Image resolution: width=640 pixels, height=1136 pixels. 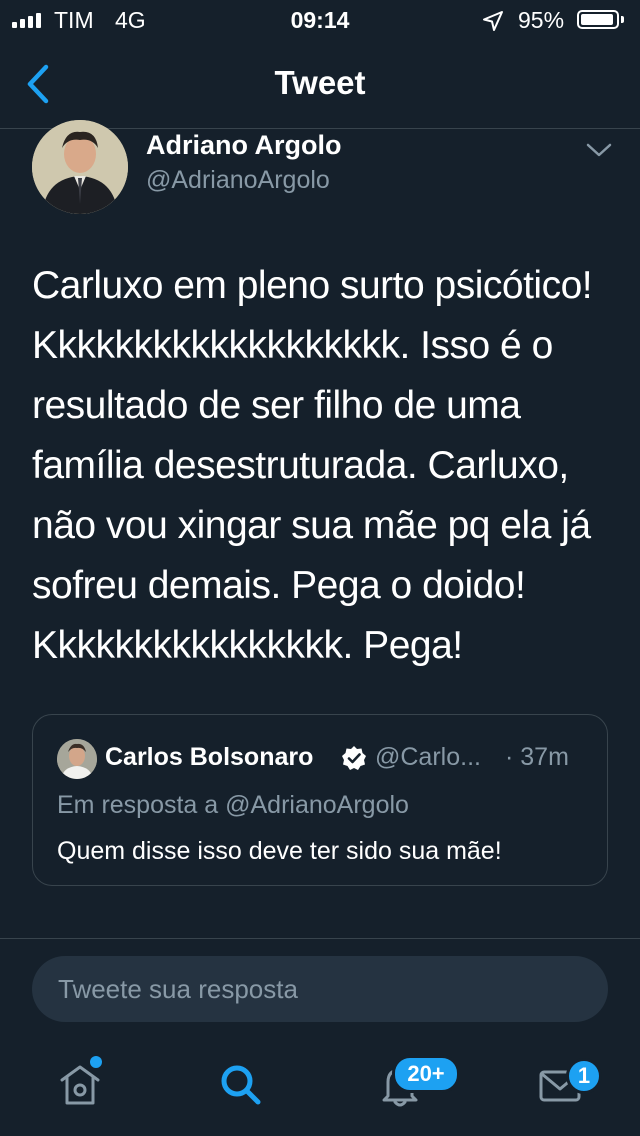 What do you see at coordinates (209, 757) in the screenshot?
I see `quoted-author-name: Carlos Bolsonaro` at bounding box center [209, 757].